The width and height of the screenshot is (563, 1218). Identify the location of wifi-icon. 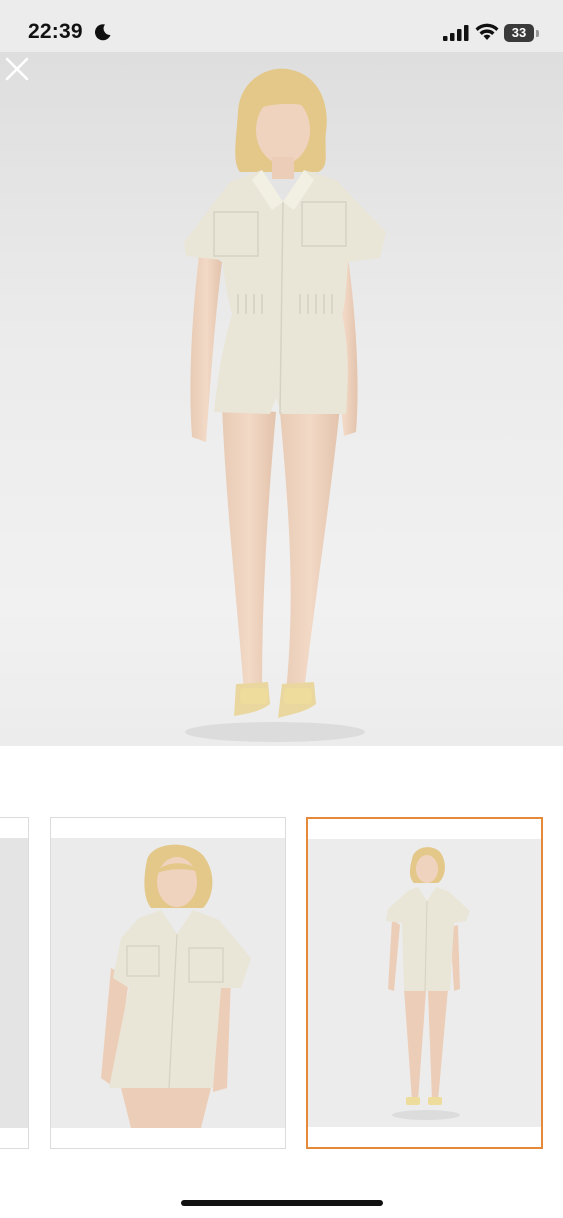
(487, 31).